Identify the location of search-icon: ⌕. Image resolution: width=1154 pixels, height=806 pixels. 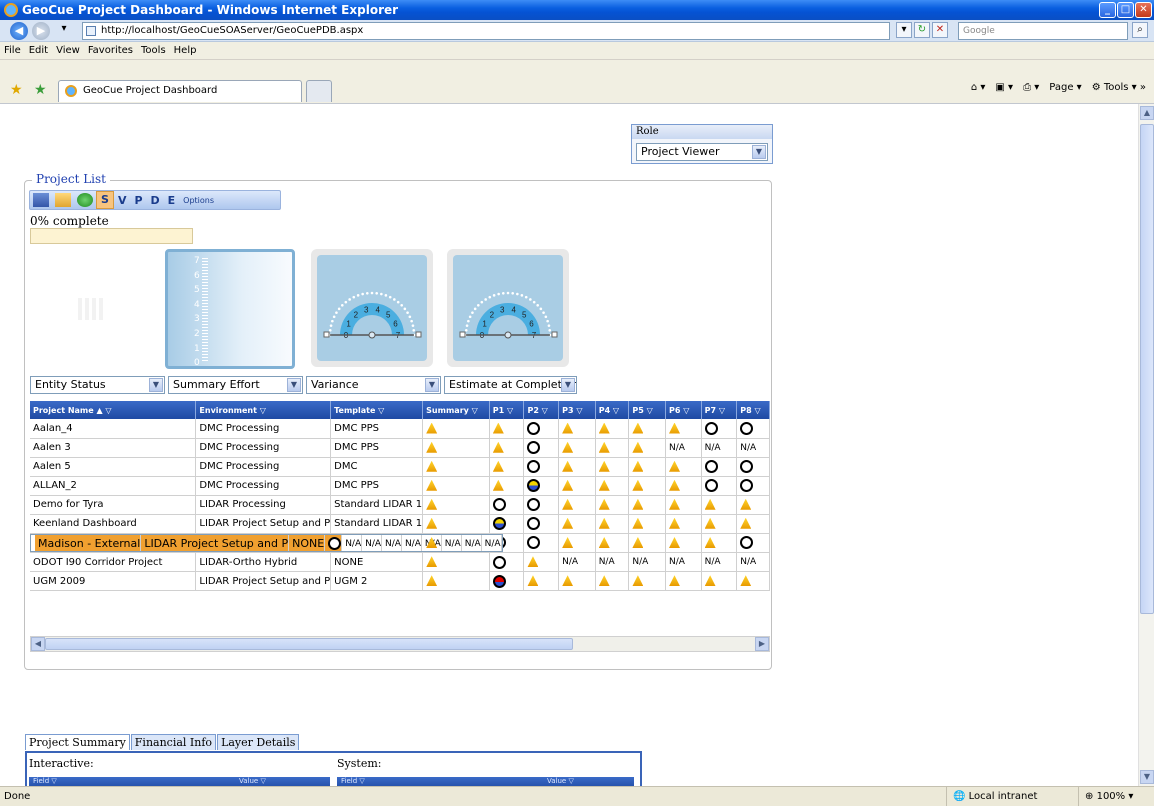
(1140, 30).